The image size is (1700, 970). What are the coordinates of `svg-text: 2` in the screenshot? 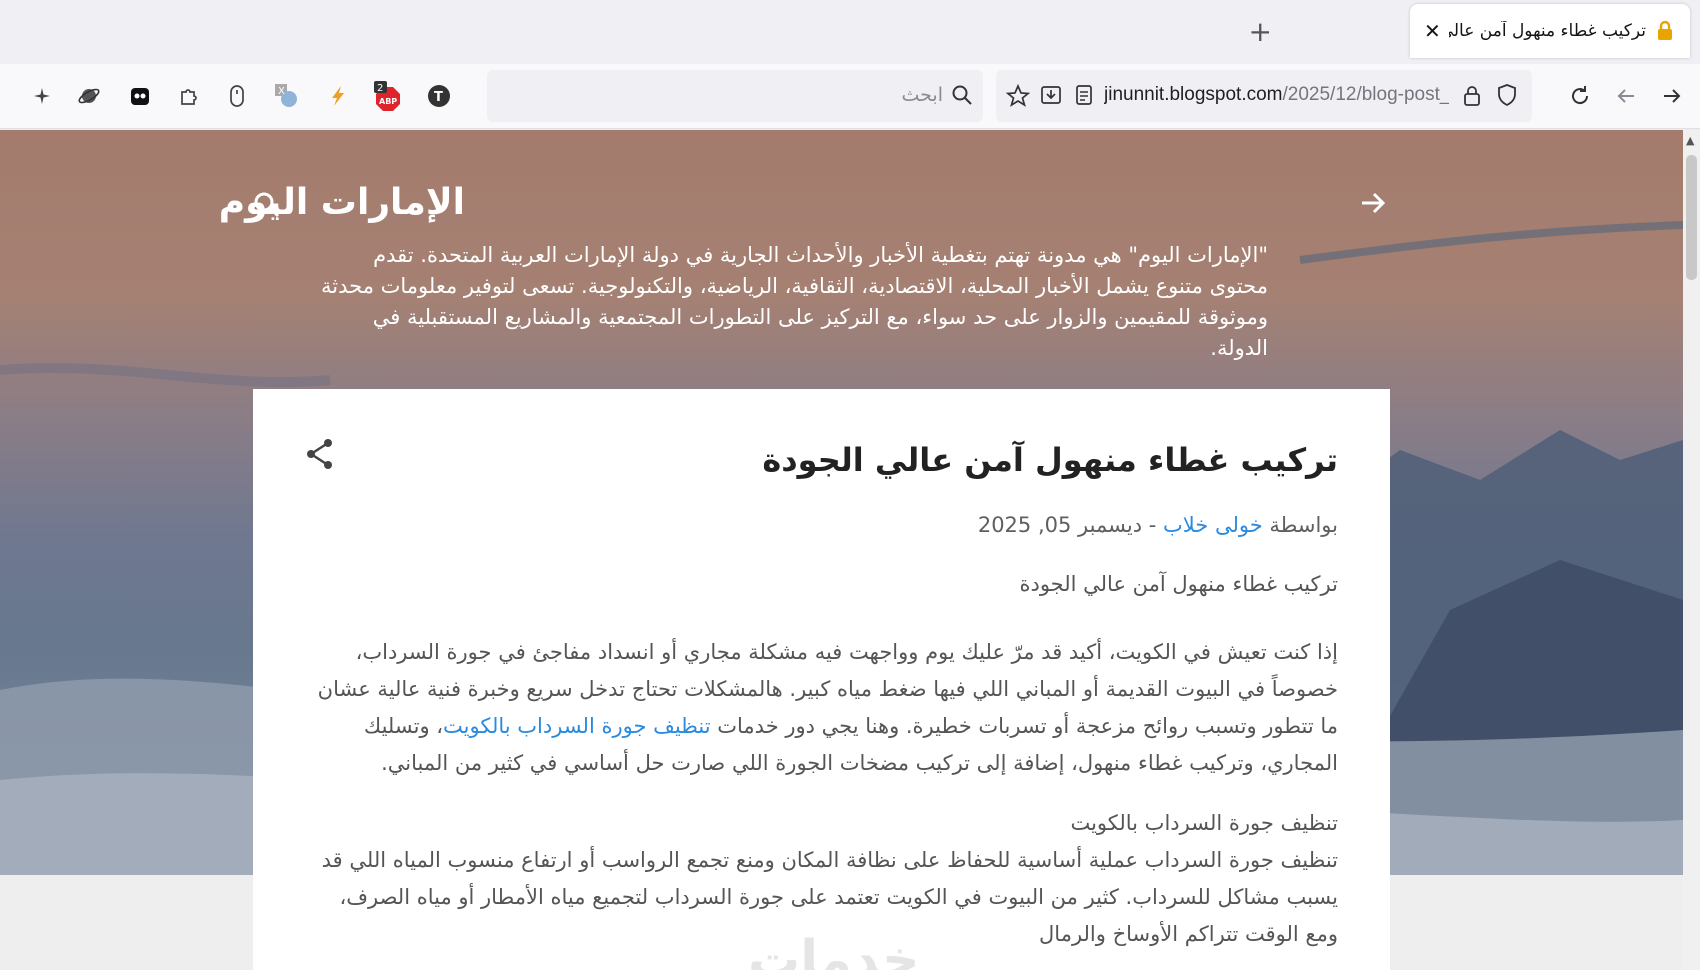 It's located at (380, 88).